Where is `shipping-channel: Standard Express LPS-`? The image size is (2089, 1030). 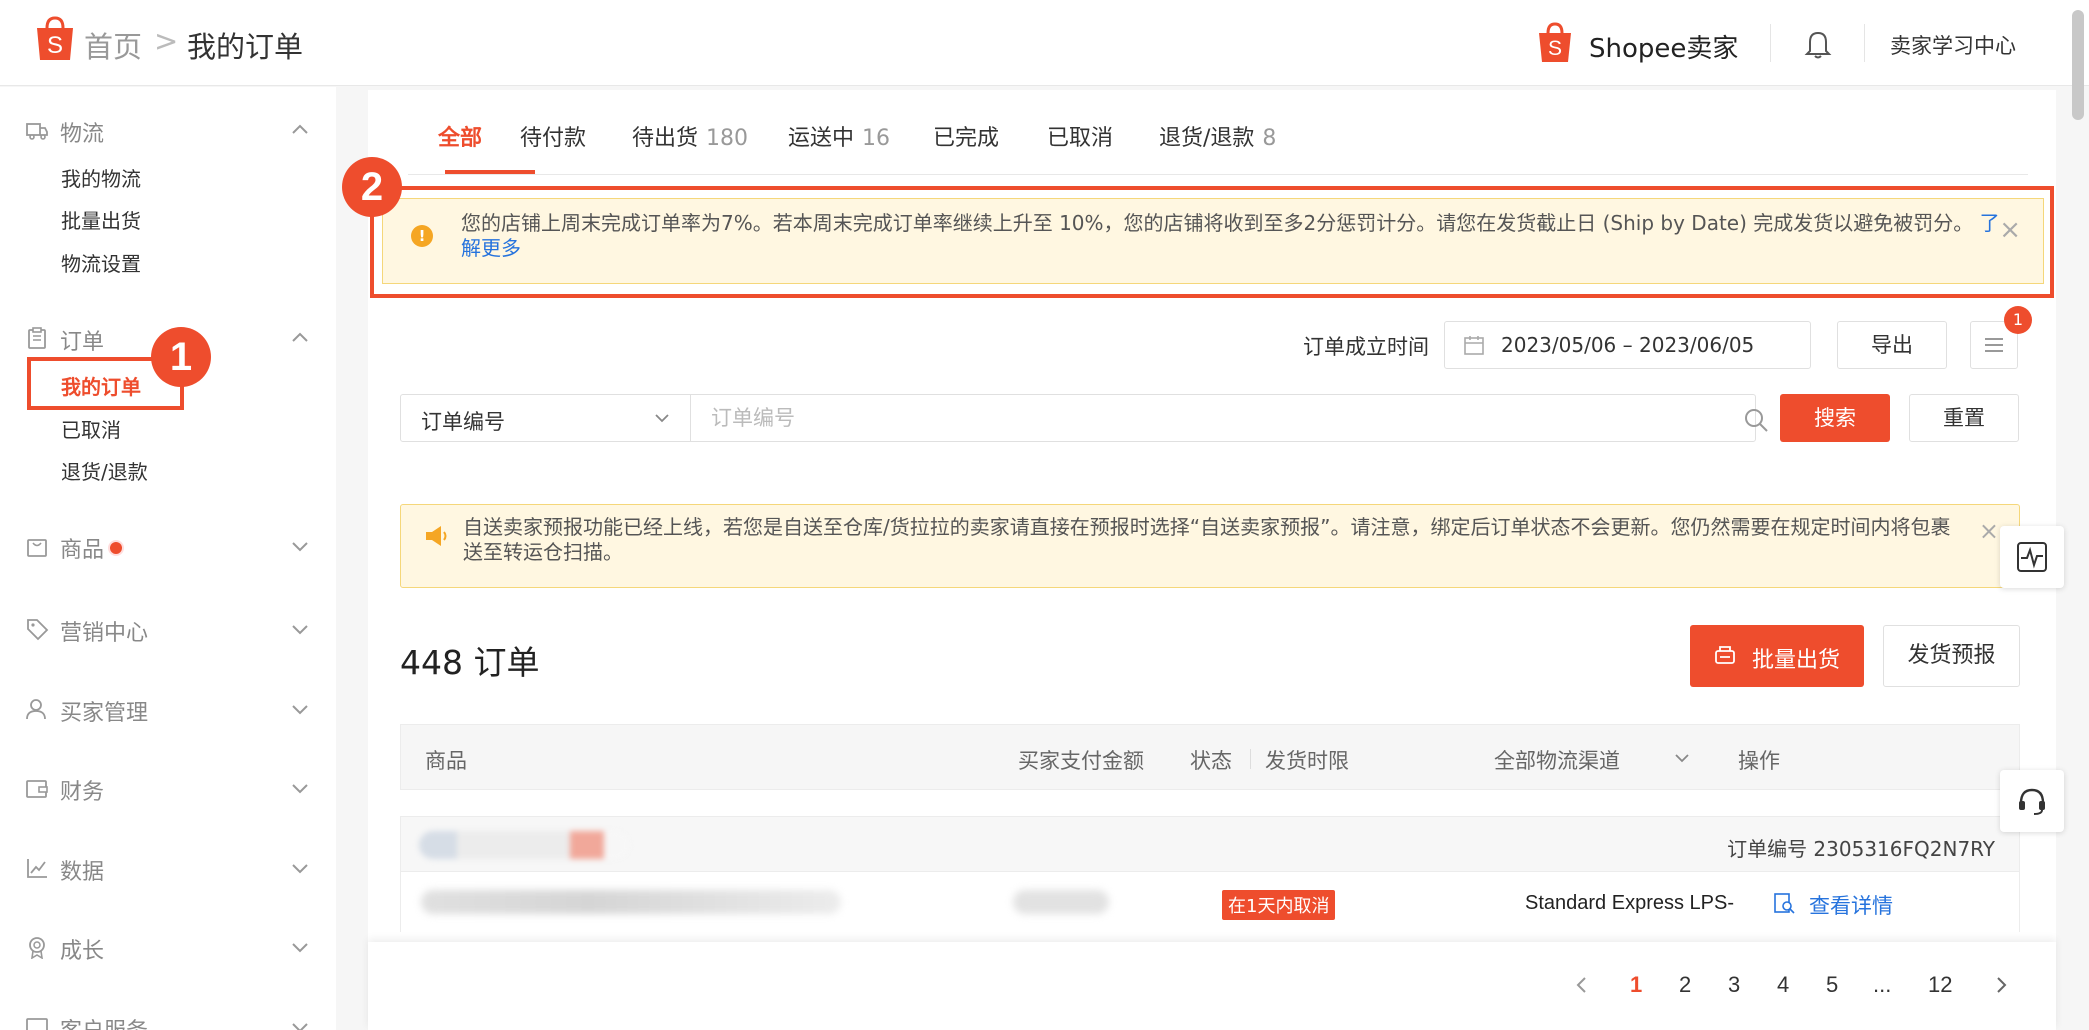 shipping-channel: Standard Express LPS- is located at coordinates (1629, 903).